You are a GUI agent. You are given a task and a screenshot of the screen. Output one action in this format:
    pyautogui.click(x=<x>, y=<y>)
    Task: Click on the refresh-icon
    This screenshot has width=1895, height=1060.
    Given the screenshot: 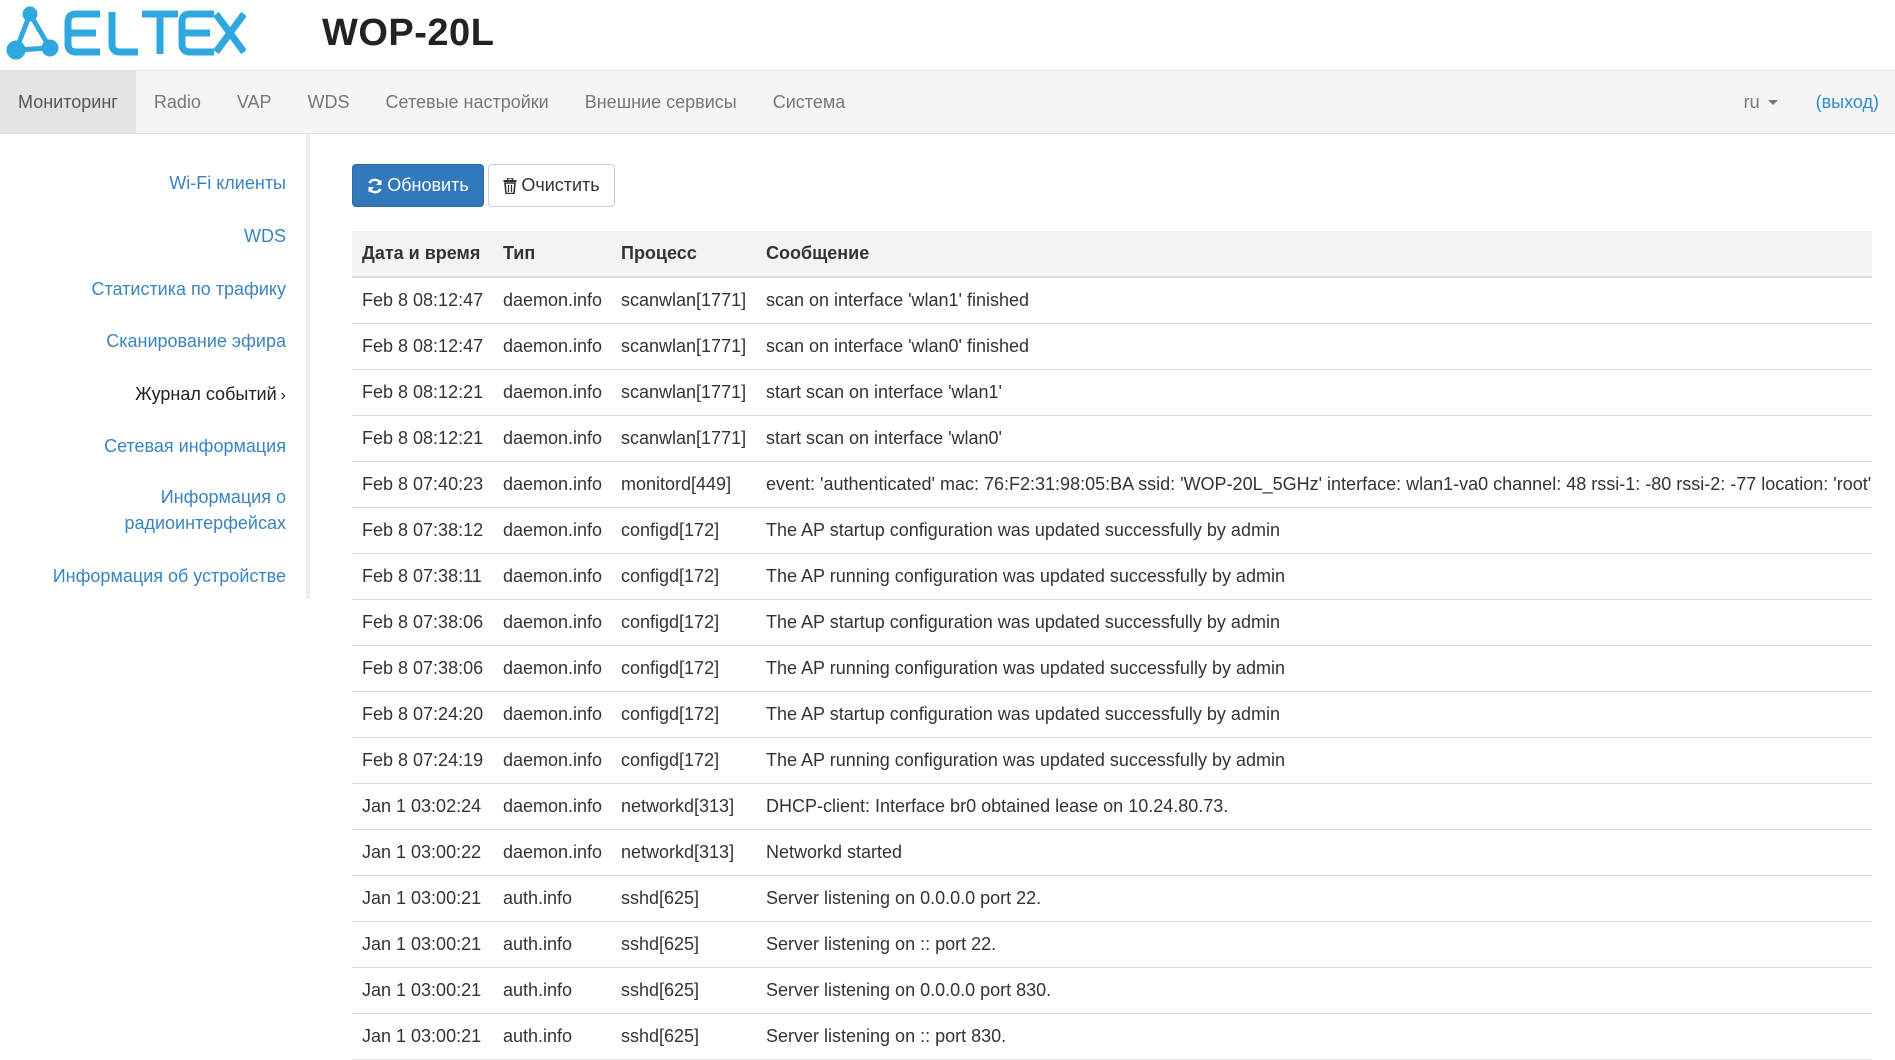 What is the action you would take?
    pyautogui.click(x=375, y=185)
    